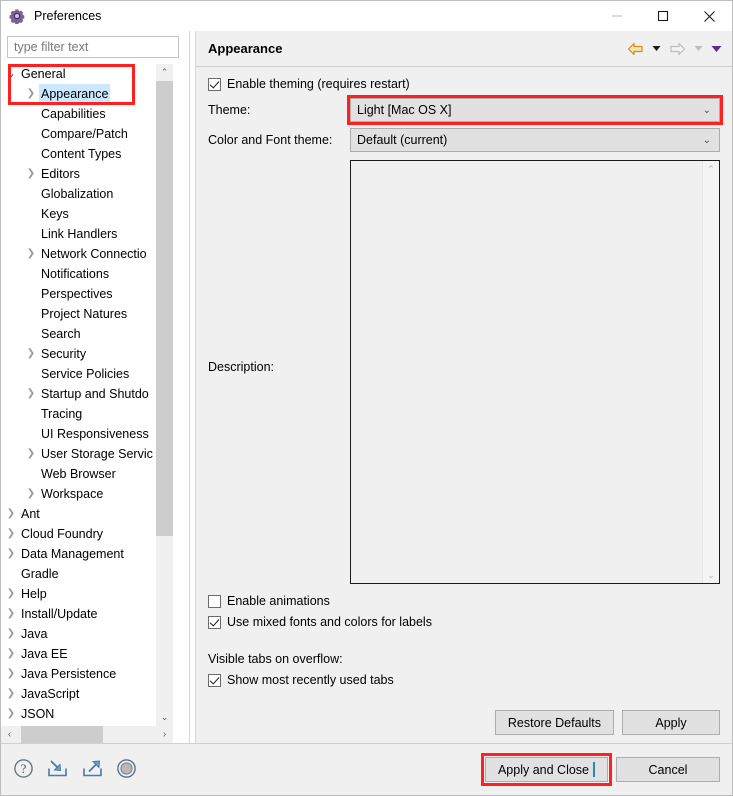 This screenshot has height=796, width=733. Describe the element at coordinates (464, 84) in the screenshot. I see `enable-theming-row: Enable theming (requires restart)` at that location.